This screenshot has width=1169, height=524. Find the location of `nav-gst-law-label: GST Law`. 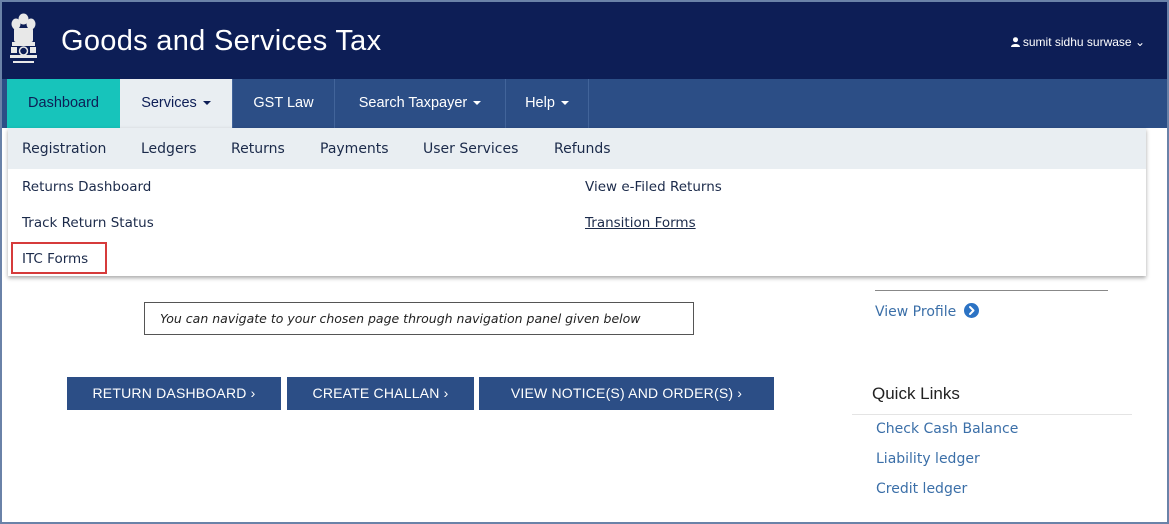

nav-gst-law-label: GST Law is located at coordinates (283, 103).